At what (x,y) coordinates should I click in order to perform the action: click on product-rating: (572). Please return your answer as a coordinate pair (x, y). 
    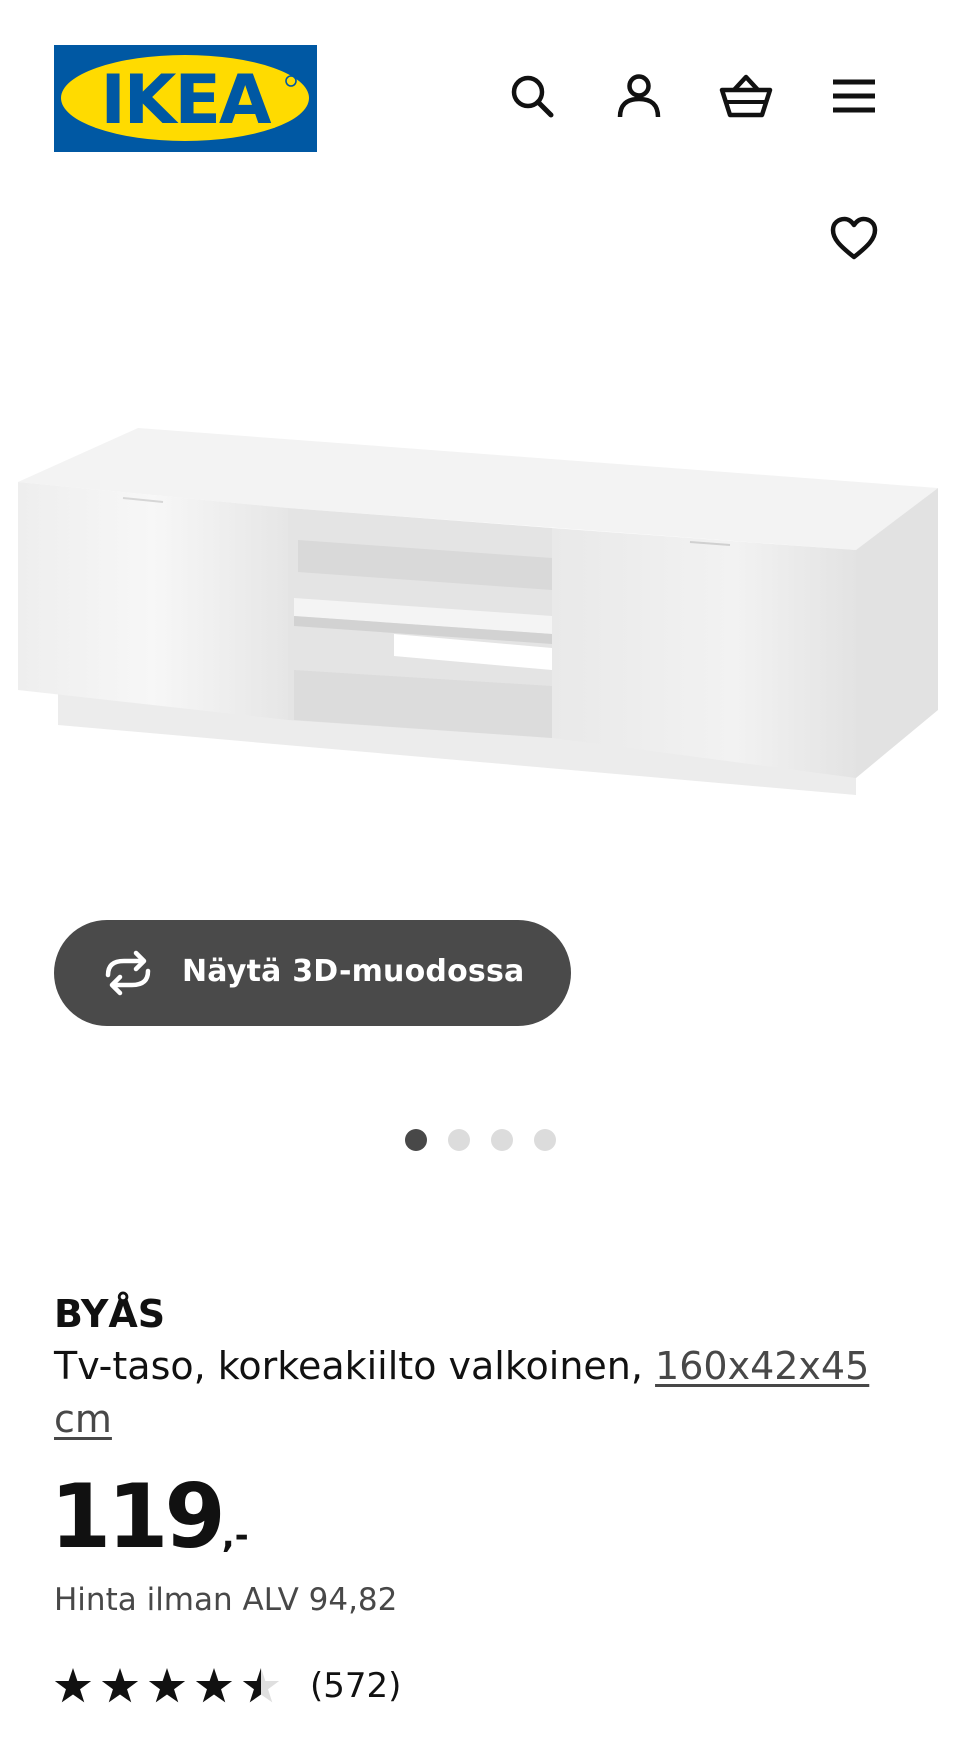
    Looking at the image, I should click on (227, 1686).